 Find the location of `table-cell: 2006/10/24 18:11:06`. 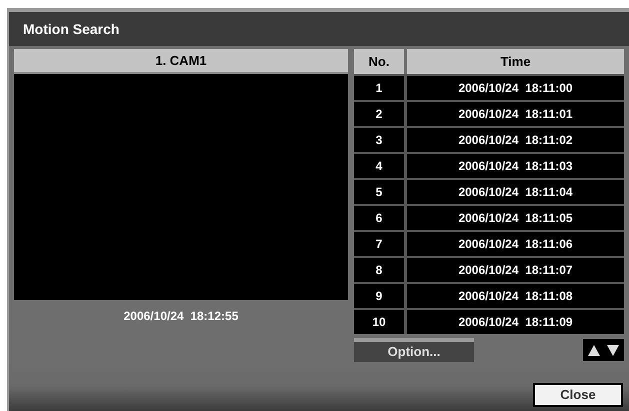

table-cell: 2006/10/24 18:11:06 is located at coordinates (515, 244).